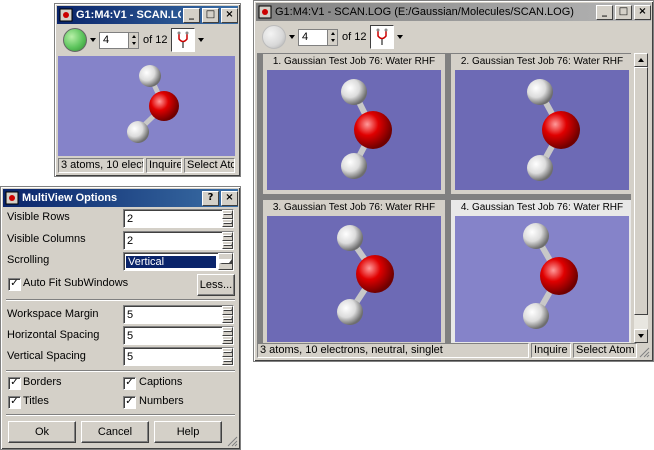 This screenshot has width=654, height=450. Describe the element at coordinates (178, 356) in the screenshot. I see `vertical-spacing-spinner: 5` at that location.